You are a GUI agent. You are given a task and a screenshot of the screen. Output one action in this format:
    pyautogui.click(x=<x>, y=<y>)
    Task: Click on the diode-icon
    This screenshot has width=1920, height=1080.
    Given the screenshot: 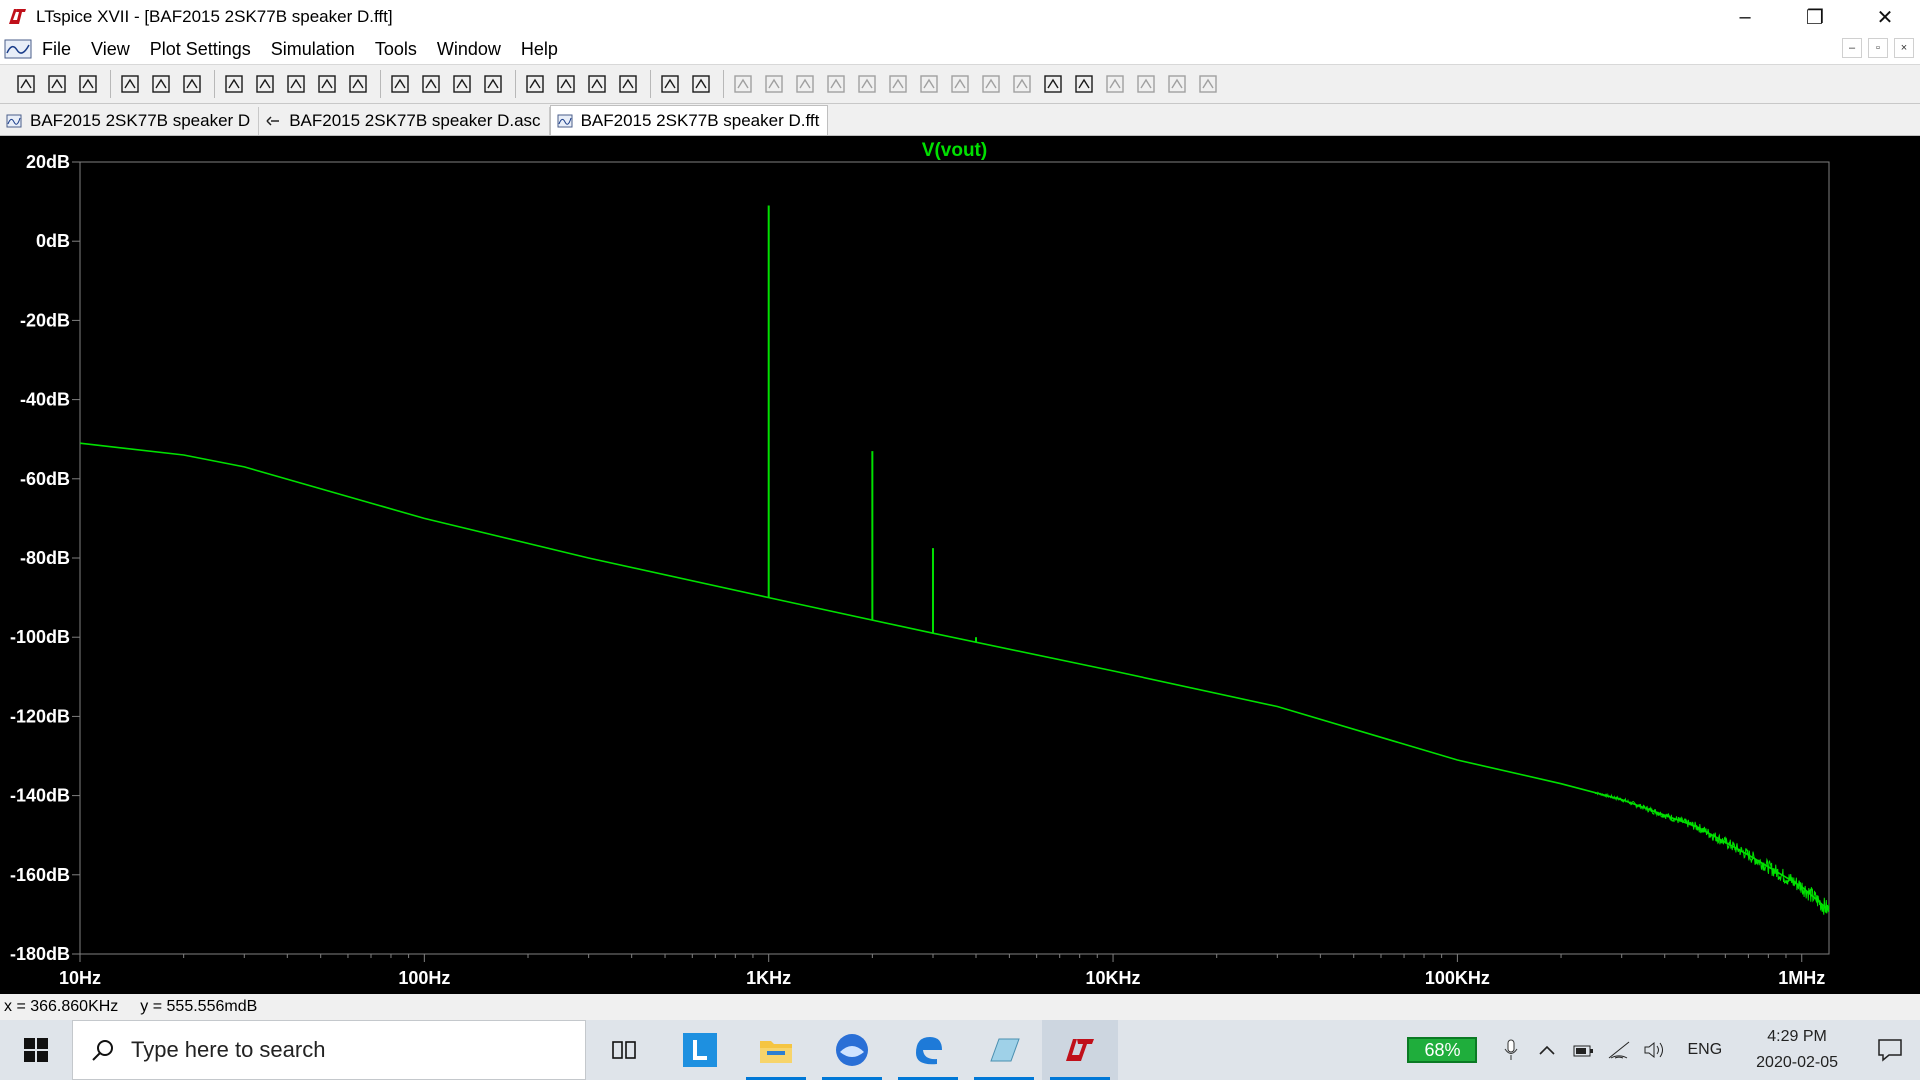 What is the action you would take?
    pyautogui.click(x=929, y=84)
    